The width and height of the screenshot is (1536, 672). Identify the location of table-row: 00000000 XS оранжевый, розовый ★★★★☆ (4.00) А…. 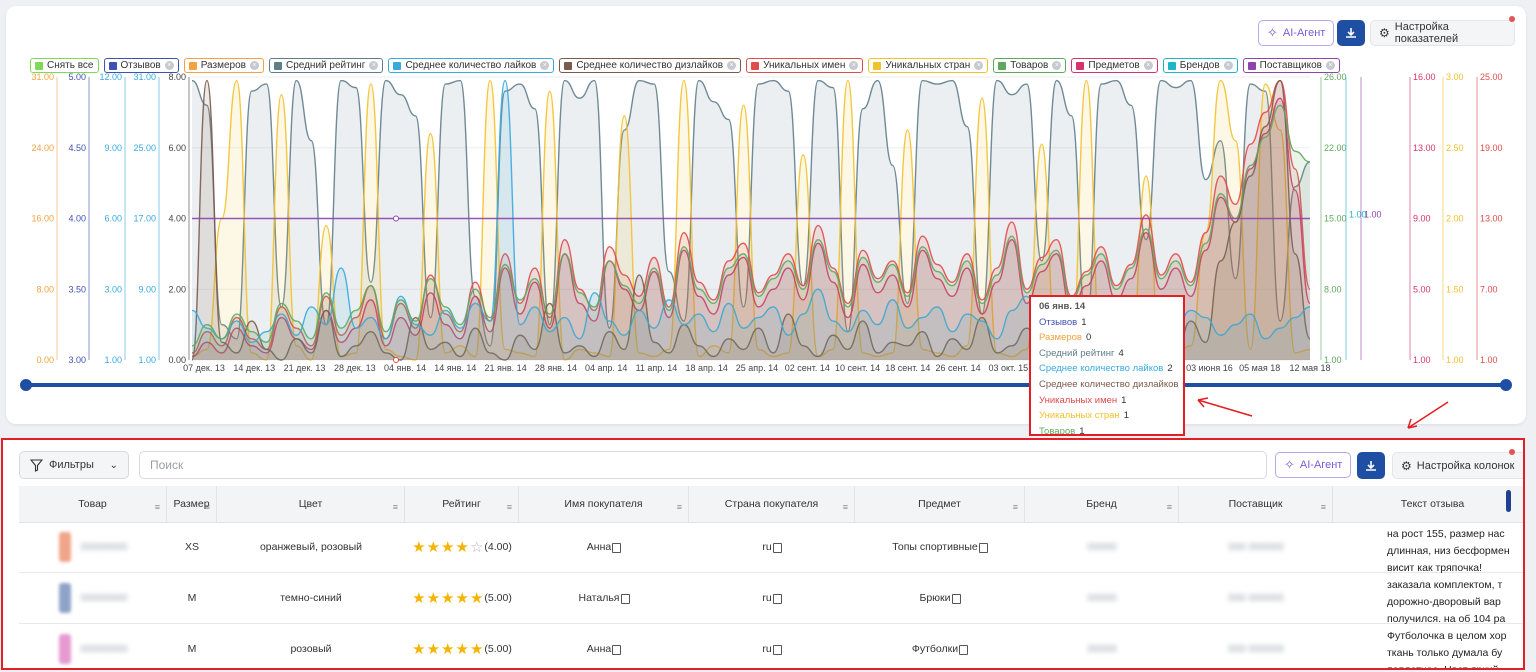
(771, 548).